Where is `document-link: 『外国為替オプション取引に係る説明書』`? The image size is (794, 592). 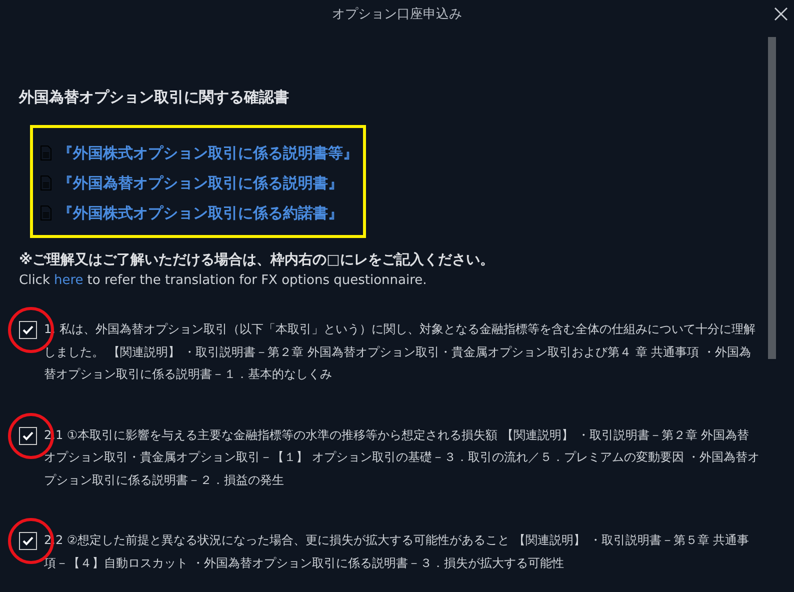
document-link: 『外国為替オプション取引に係る説明書』 is located at coordinates (200, 183).